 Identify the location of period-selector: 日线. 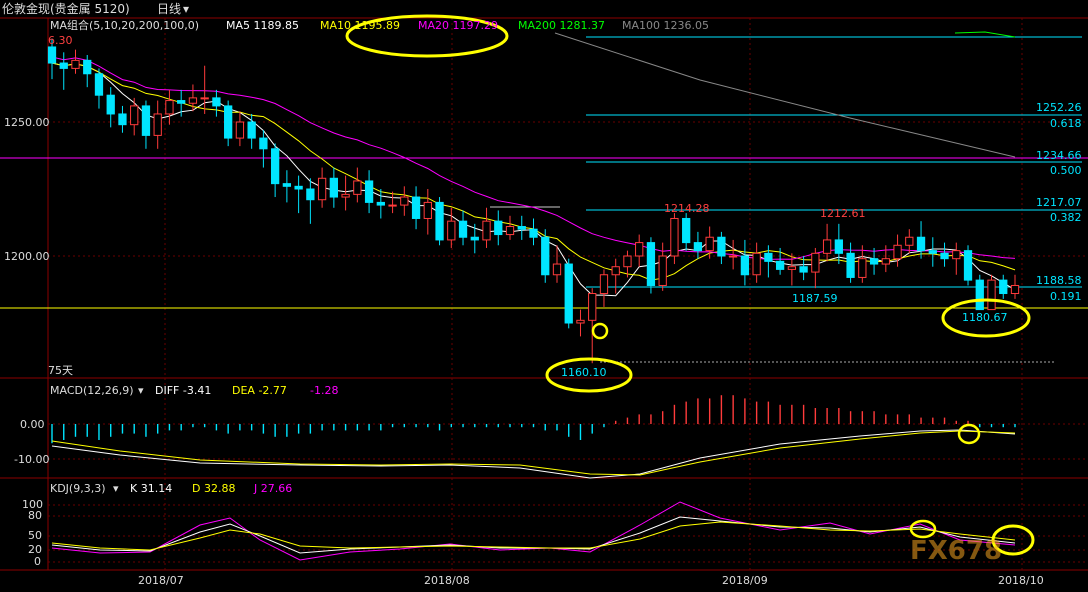
(169, 9).